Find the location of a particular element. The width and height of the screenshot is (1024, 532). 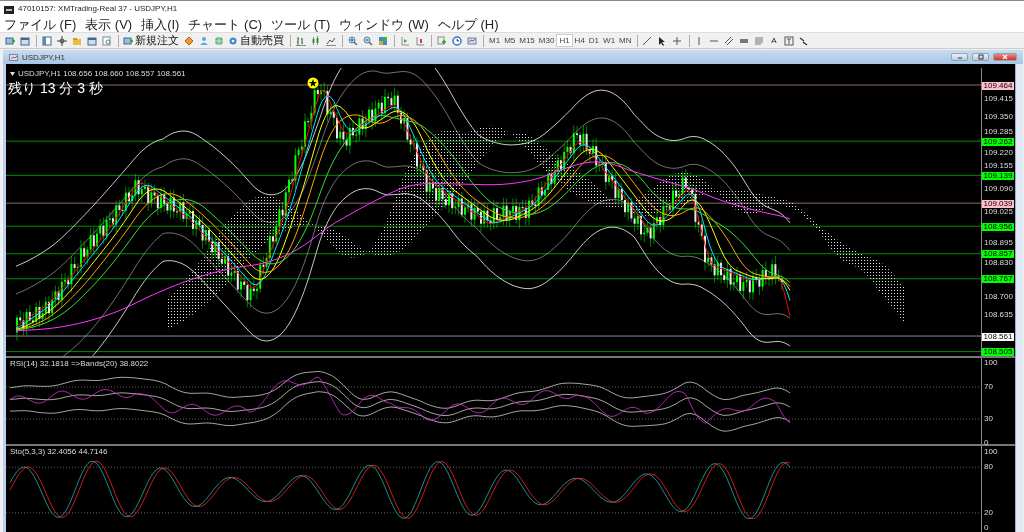

clock-icon is located at coordinates (456, 40).